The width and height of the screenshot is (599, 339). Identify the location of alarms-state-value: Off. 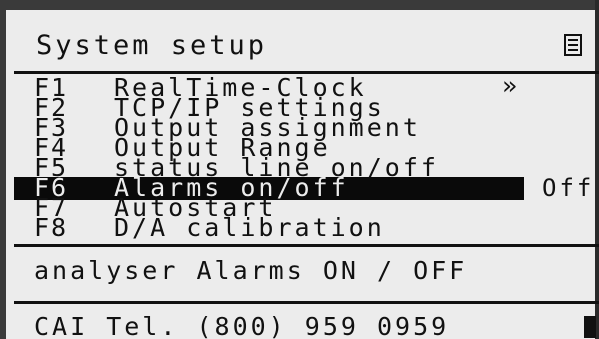
(568, 188).